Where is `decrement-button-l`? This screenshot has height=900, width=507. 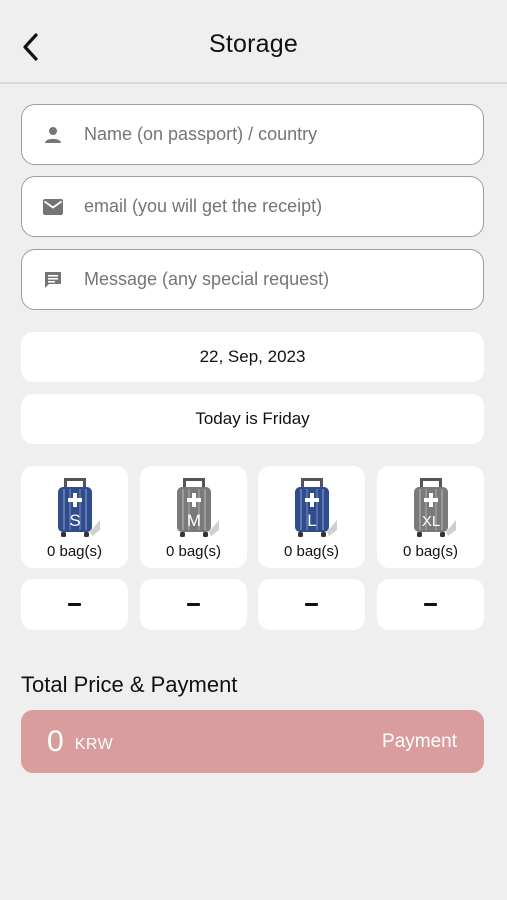 decrement-button-l is located at coordinates (311, 604).